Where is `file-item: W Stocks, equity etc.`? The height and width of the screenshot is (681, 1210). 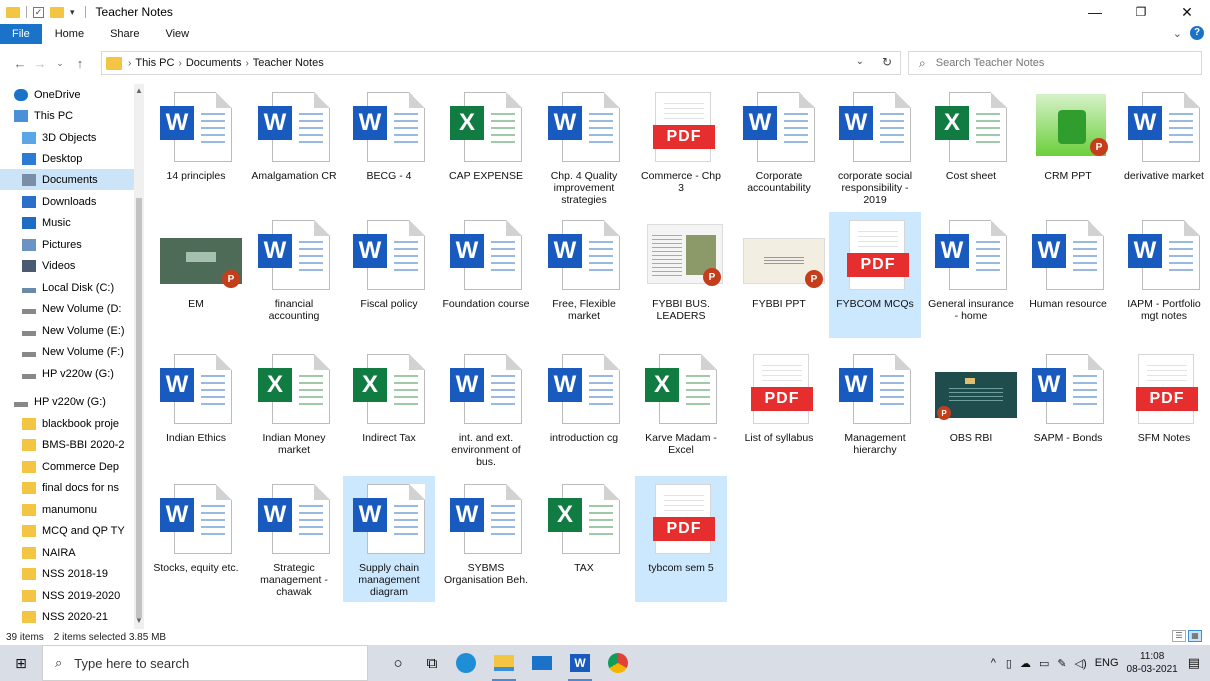
file-item: W Stocks, equity etc. is located at coordinates (196, 539).